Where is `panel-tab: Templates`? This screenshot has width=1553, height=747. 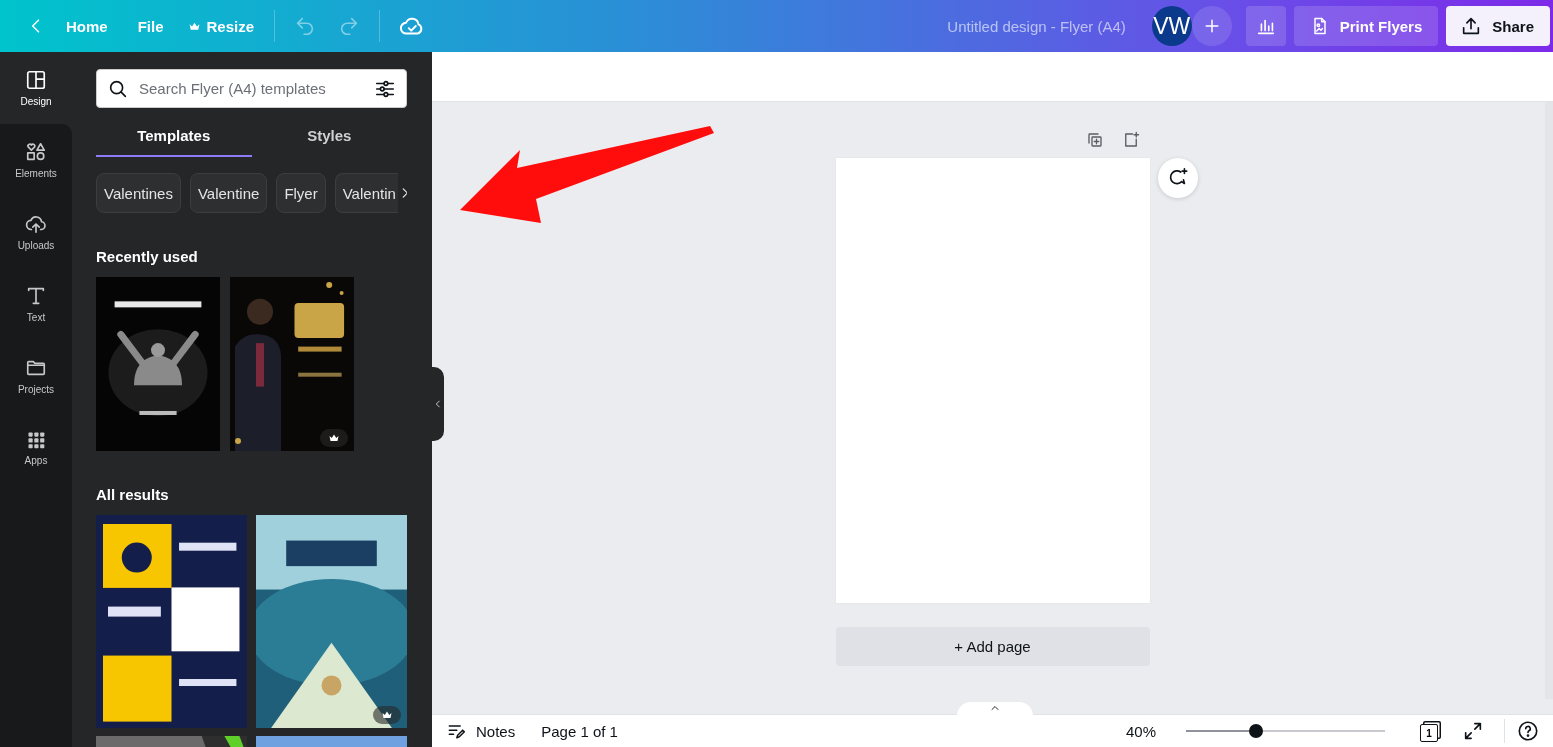
panel-tab: Templates is located at coordinates (174, 136).